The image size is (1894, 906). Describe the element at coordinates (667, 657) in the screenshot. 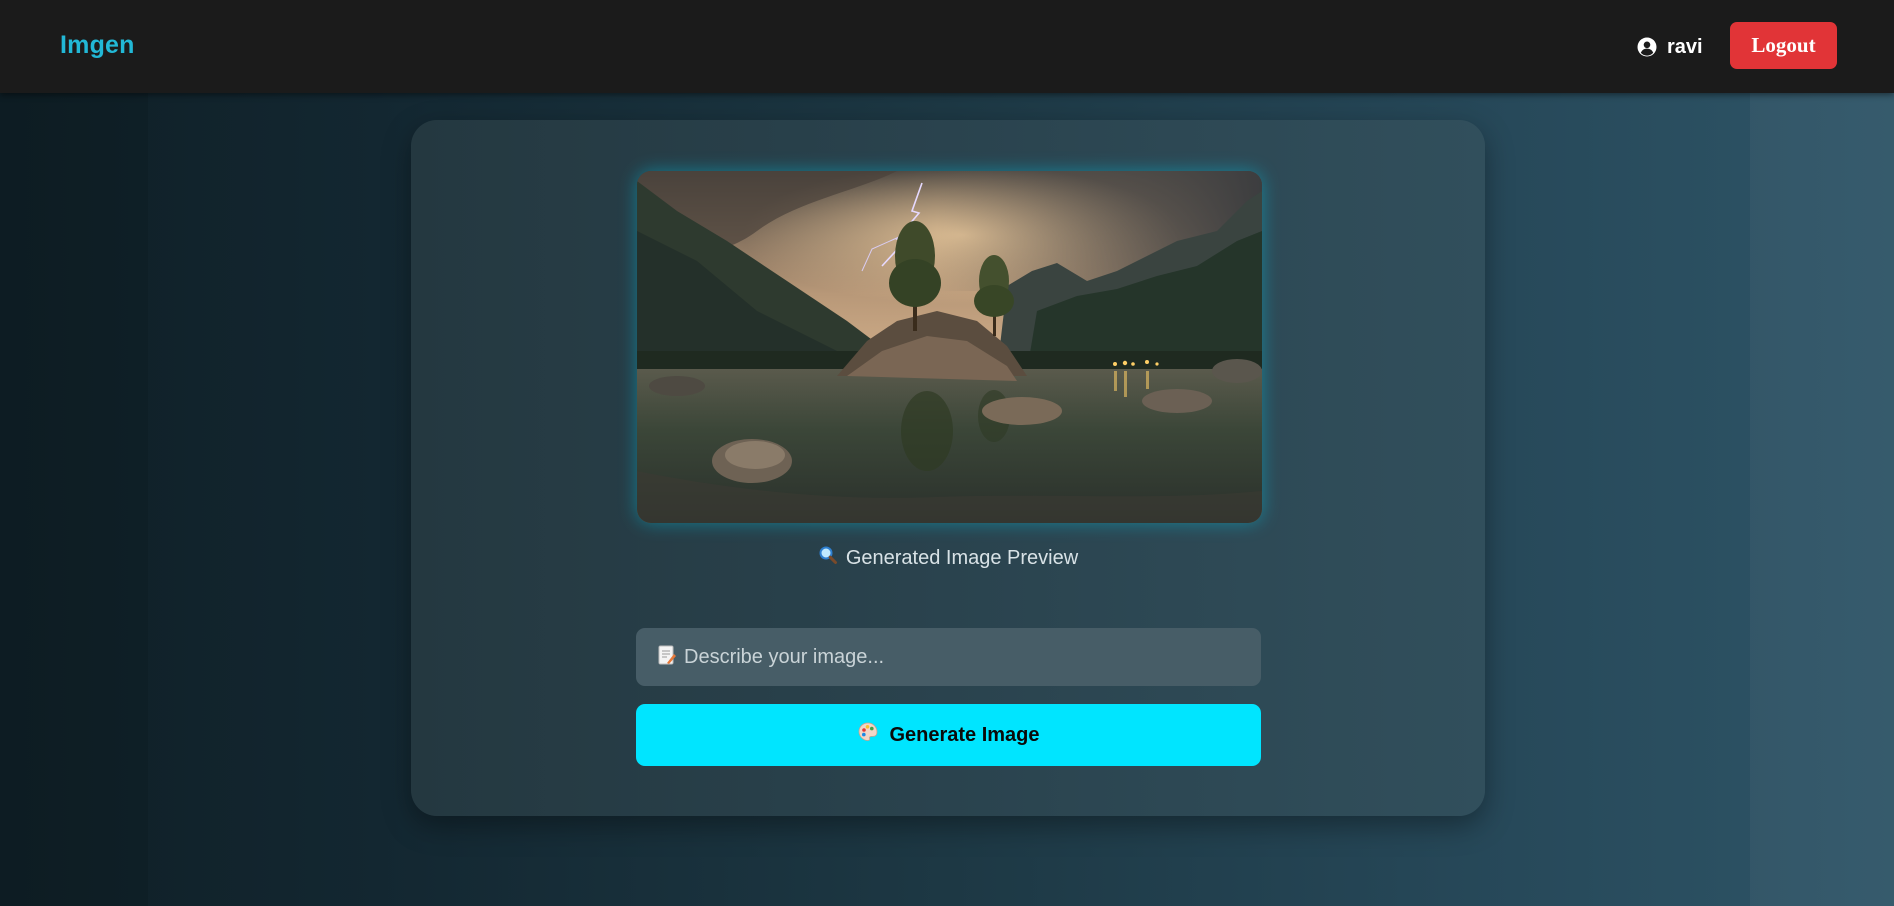

I see `memo-icon` at that location.